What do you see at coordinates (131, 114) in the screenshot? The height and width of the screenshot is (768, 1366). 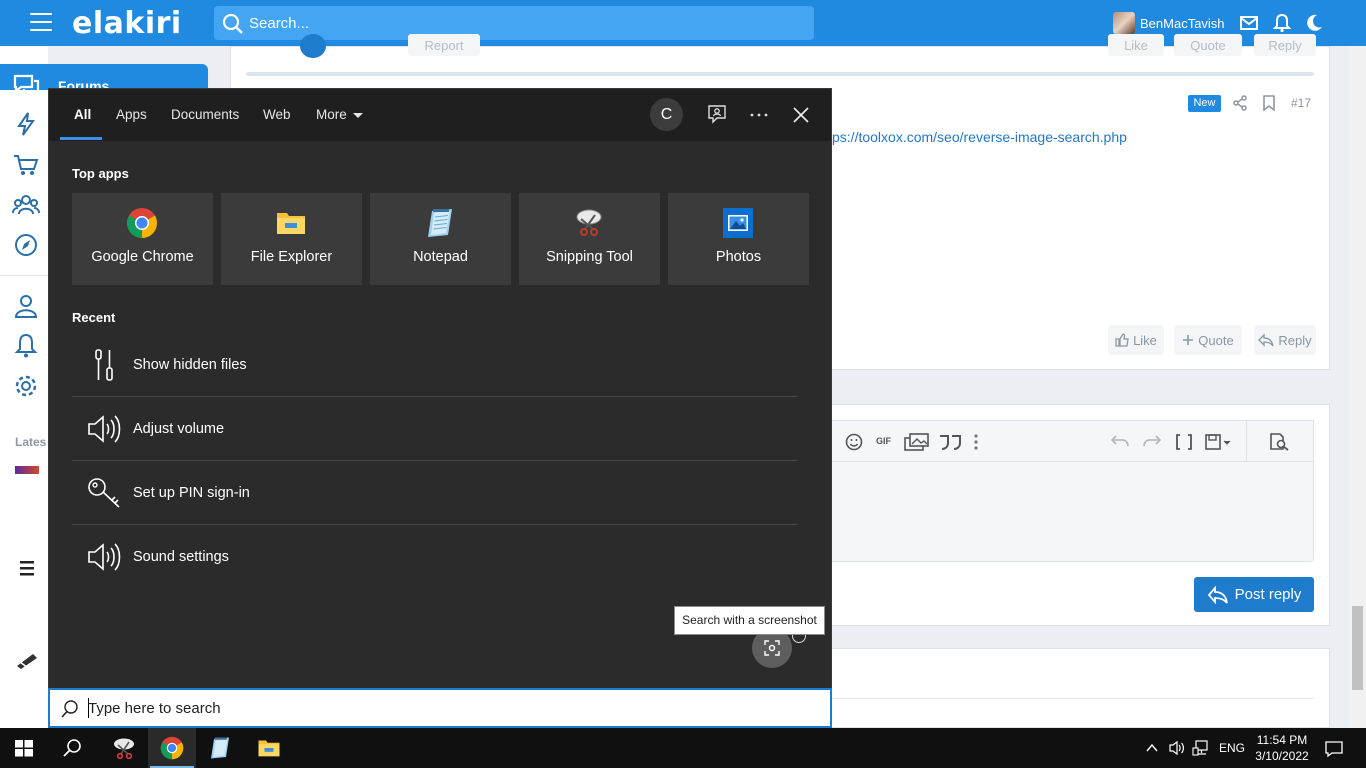 I see `tab-apps: Apps` at bounding box center [131, 114].